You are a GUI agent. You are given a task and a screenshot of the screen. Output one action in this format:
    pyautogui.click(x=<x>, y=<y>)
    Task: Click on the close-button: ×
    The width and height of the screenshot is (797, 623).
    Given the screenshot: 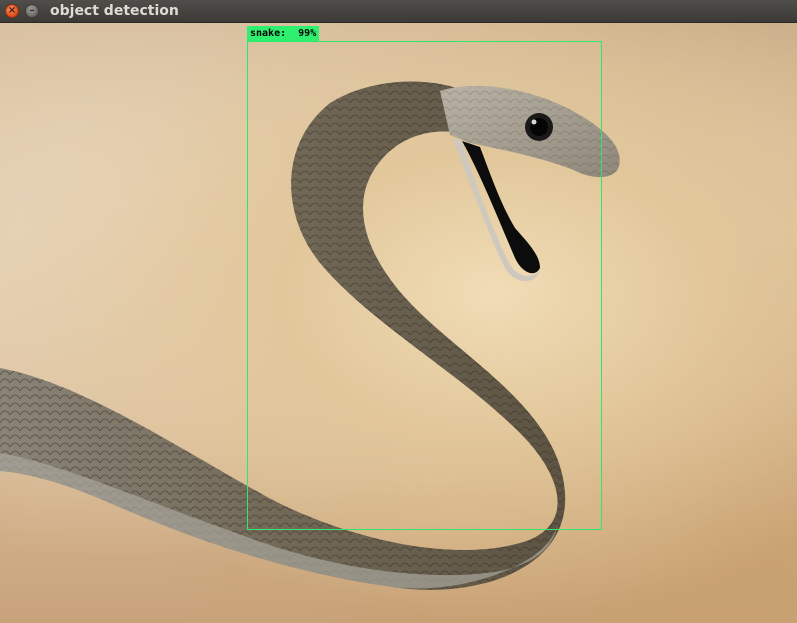 What is the action you would take?
    pyautogui.click(x=12, y=11)
    